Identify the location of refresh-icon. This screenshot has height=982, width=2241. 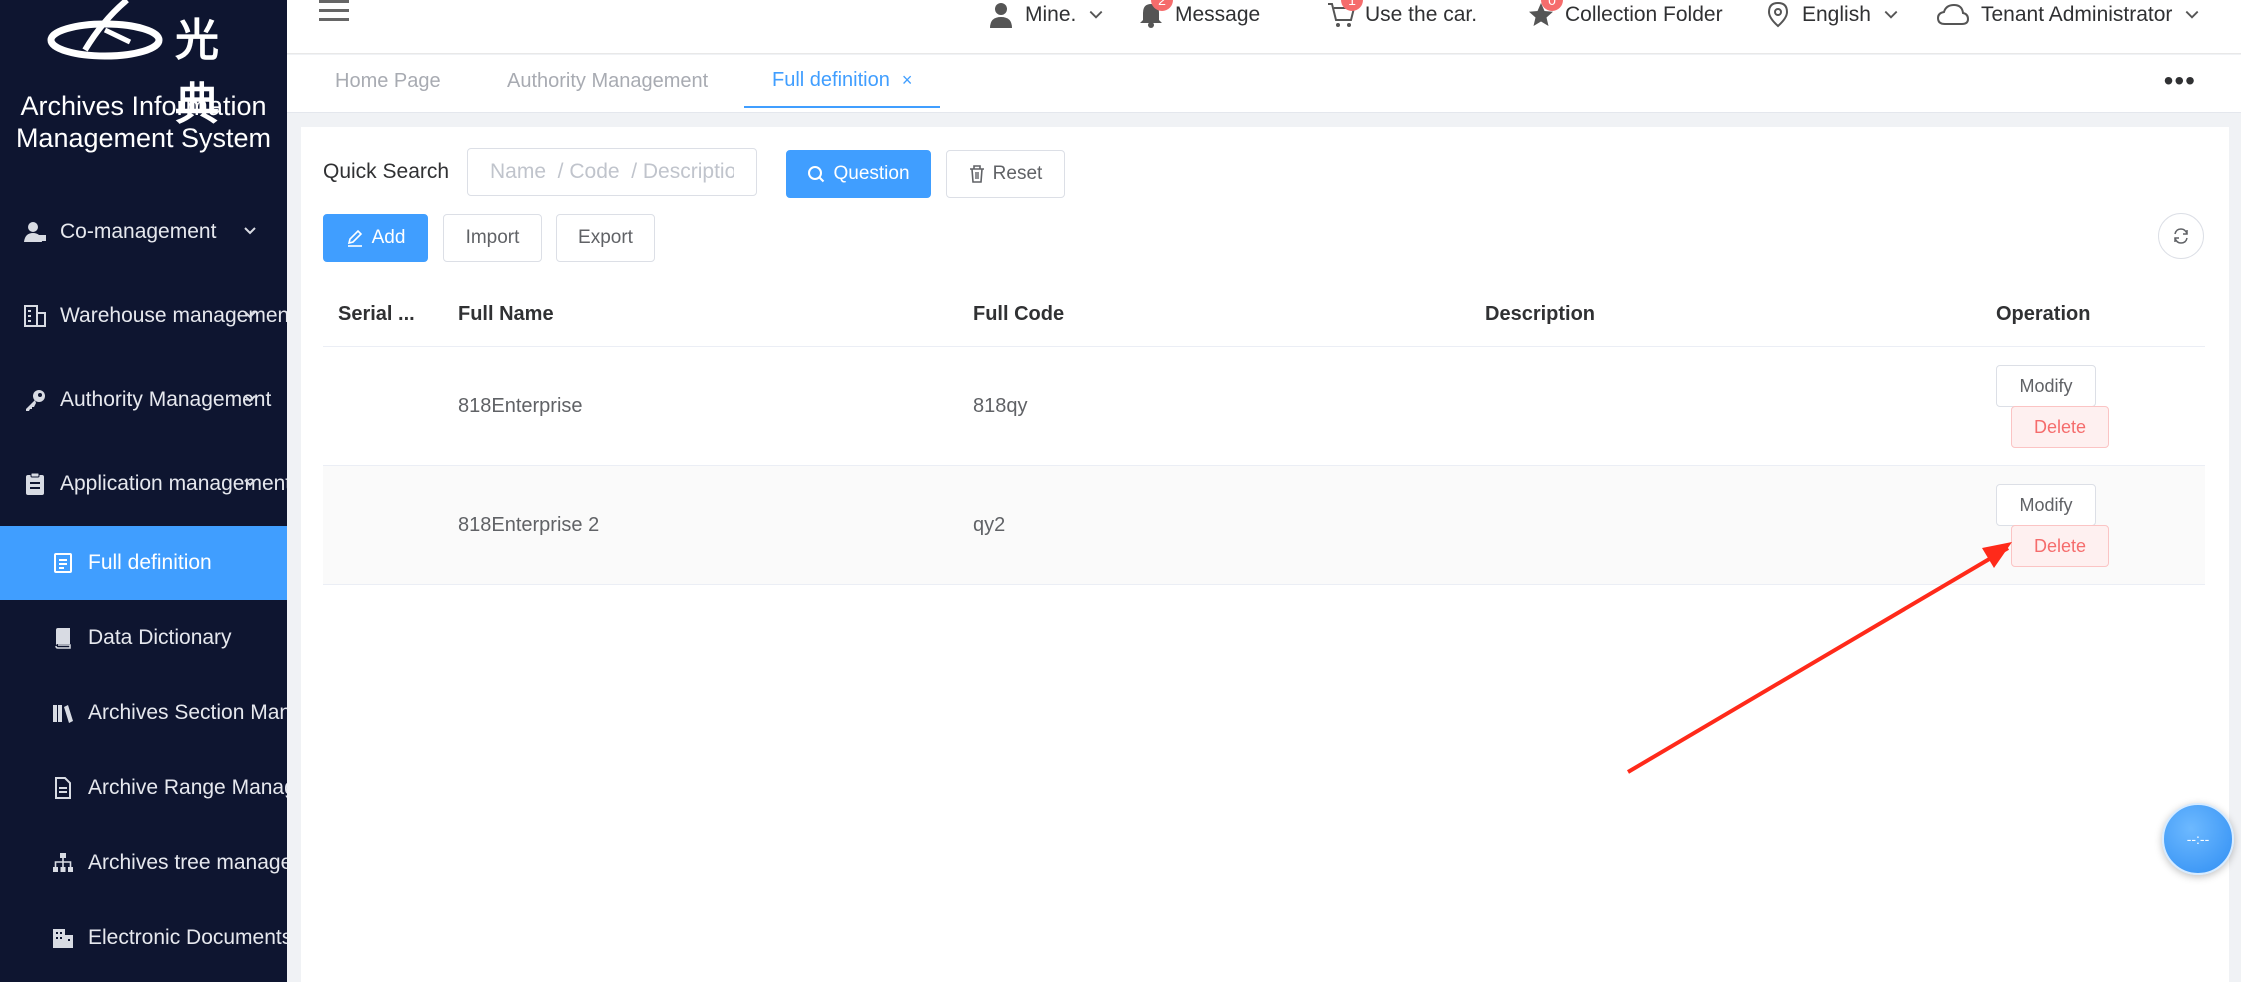
(2181, 236).